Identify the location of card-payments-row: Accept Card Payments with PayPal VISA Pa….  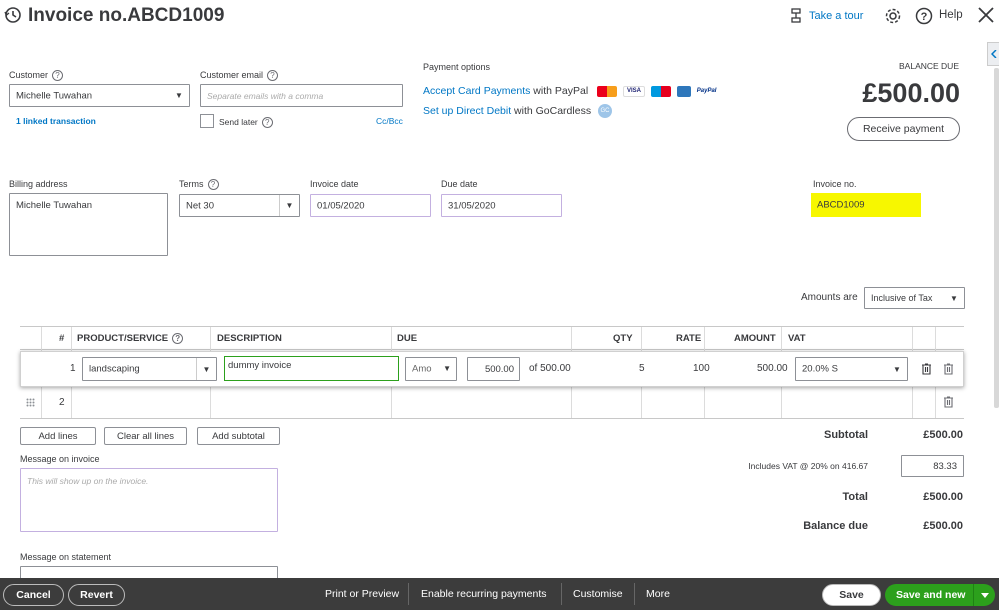
(571, 91).